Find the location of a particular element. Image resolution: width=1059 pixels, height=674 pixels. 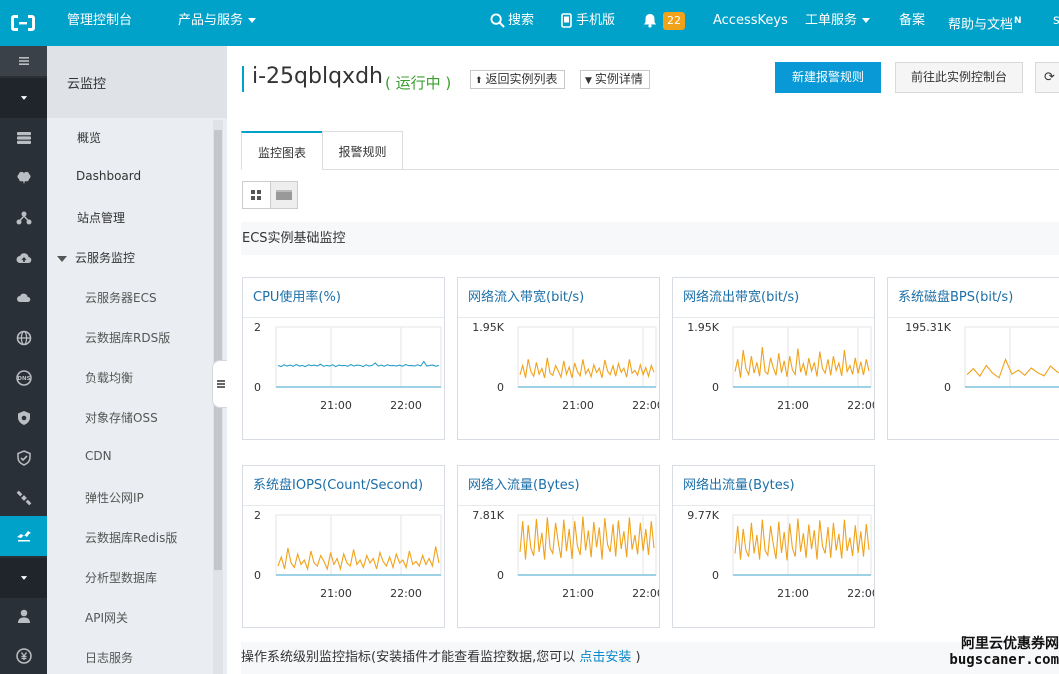

chart-card-net-in-bw: 网络流入带宽(bit/s) 1.95K 0 21:00 22:00 is located at coordinates (558, 358).